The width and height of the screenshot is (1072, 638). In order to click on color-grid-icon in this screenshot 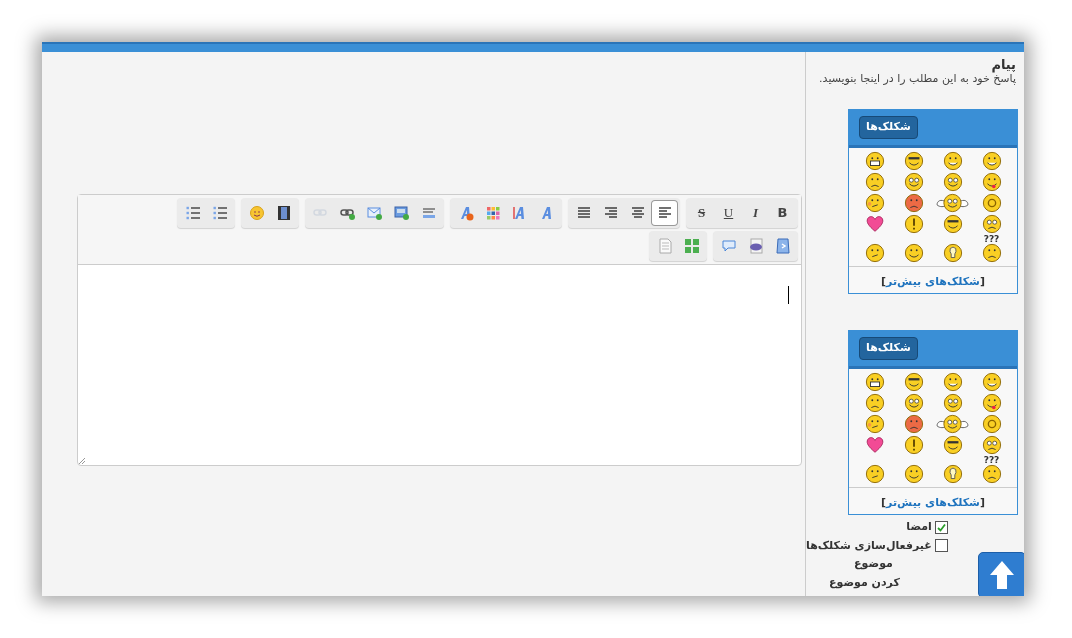, I will do `click(492, 213)`.